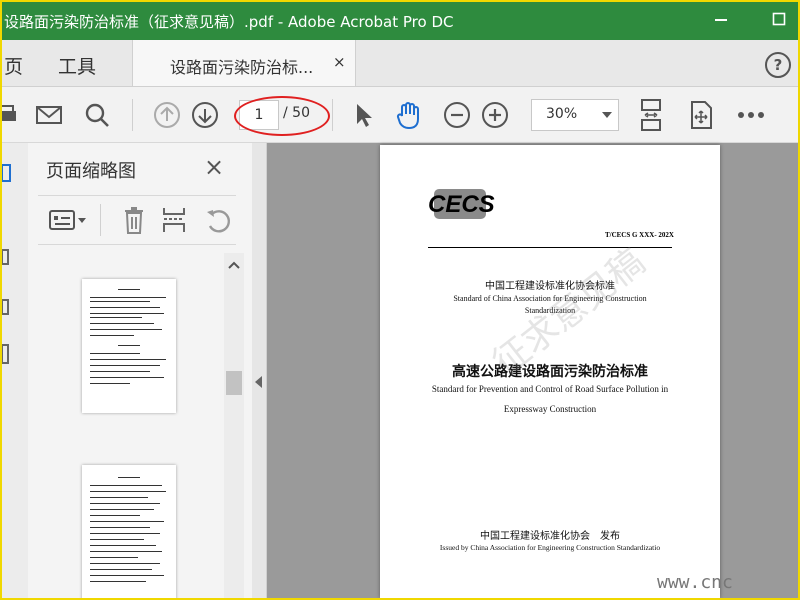  What do you see at coordinates (550, 409) in the screenshot?
I see `standard-title-en-2: Expressway Construction` at bounding box center [550, 409].